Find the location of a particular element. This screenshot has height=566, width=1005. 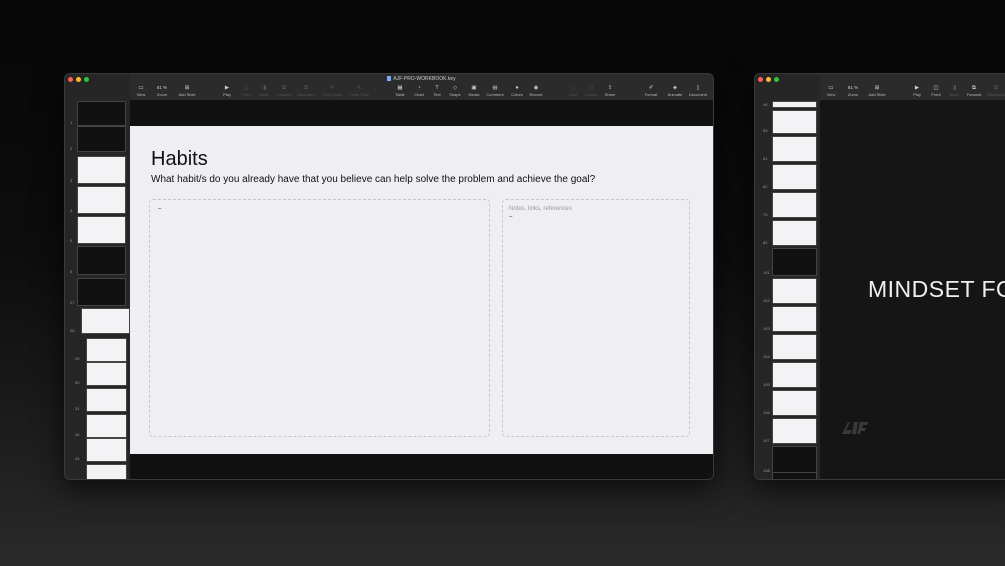

window-controls is located at coordinates (78, 79).